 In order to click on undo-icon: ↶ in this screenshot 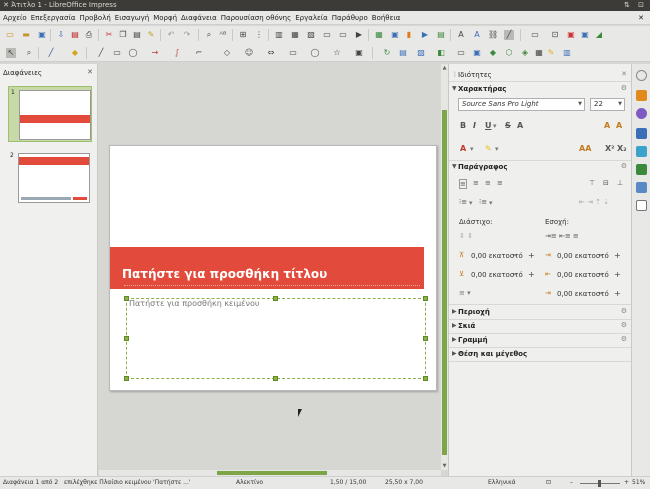, I will do `click(171, 35)`.